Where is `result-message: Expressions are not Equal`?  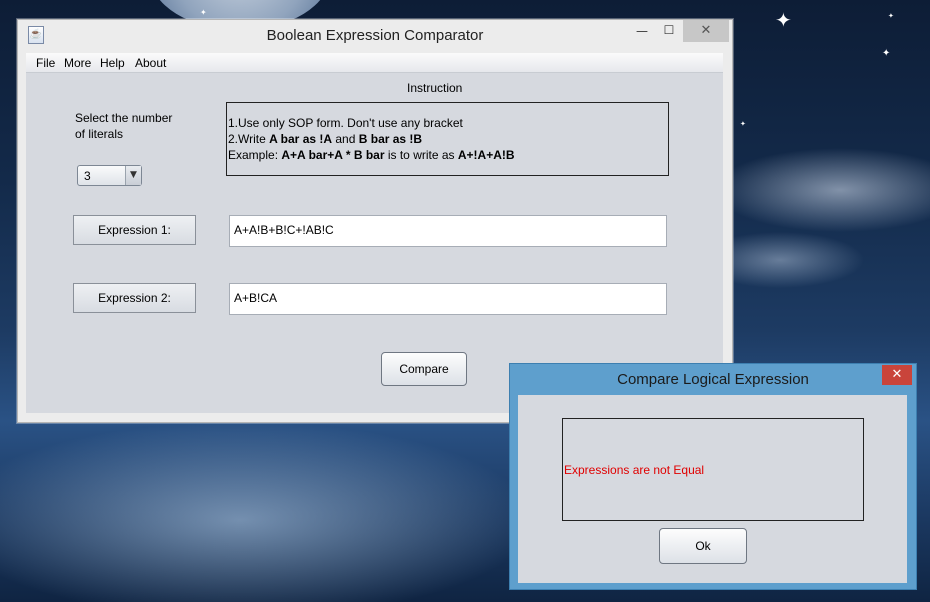
result-message: Expressions are not Equal is located at coordinates (634, 470).